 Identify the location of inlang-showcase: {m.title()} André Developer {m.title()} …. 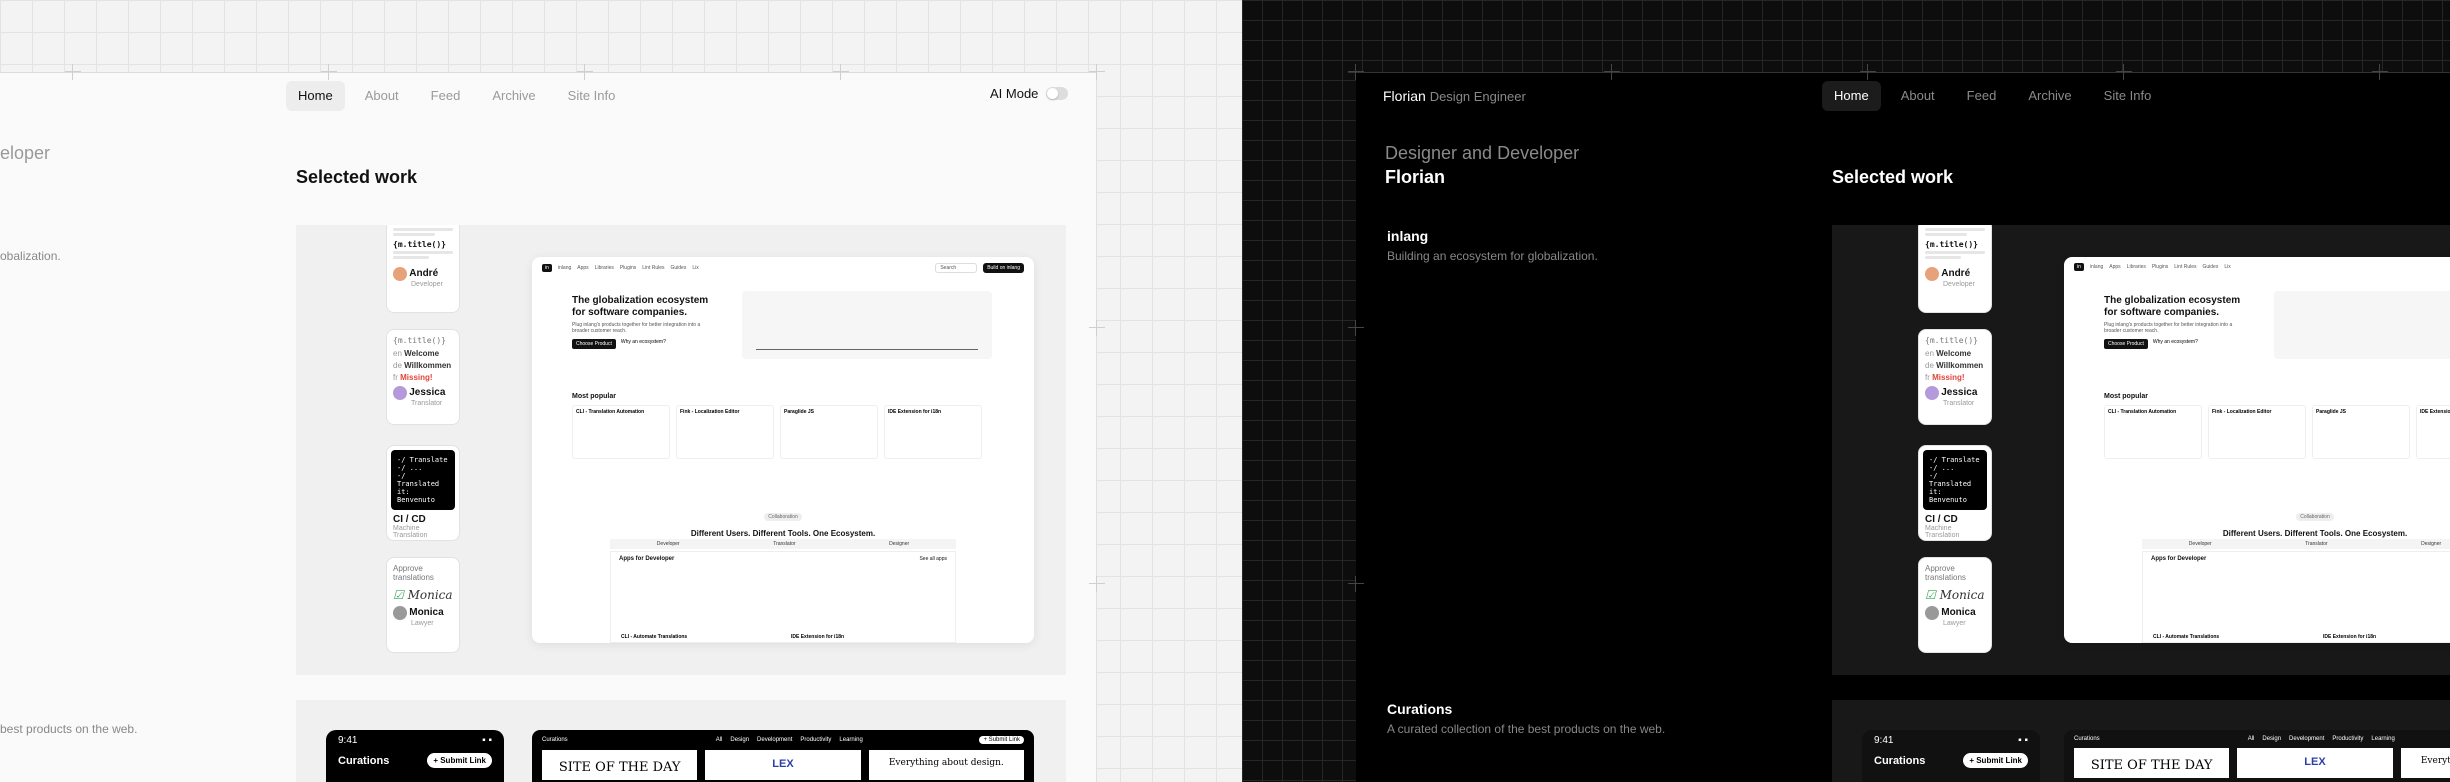
(2141, 450).